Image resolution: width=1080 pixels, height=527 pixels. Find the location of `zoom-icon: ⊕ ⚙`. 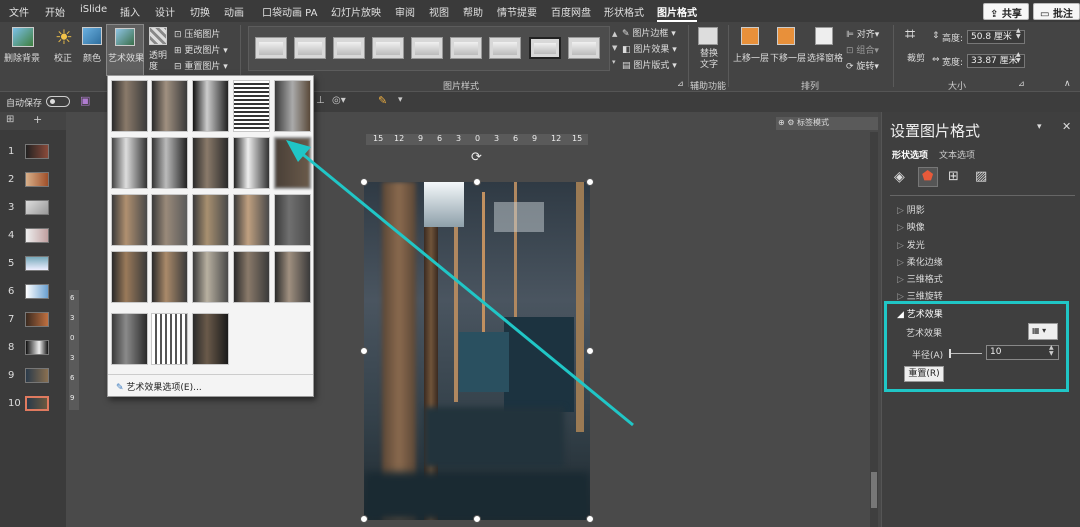

zoom-icon: ⊕ ⚙ is located at coordinates (787, 122).